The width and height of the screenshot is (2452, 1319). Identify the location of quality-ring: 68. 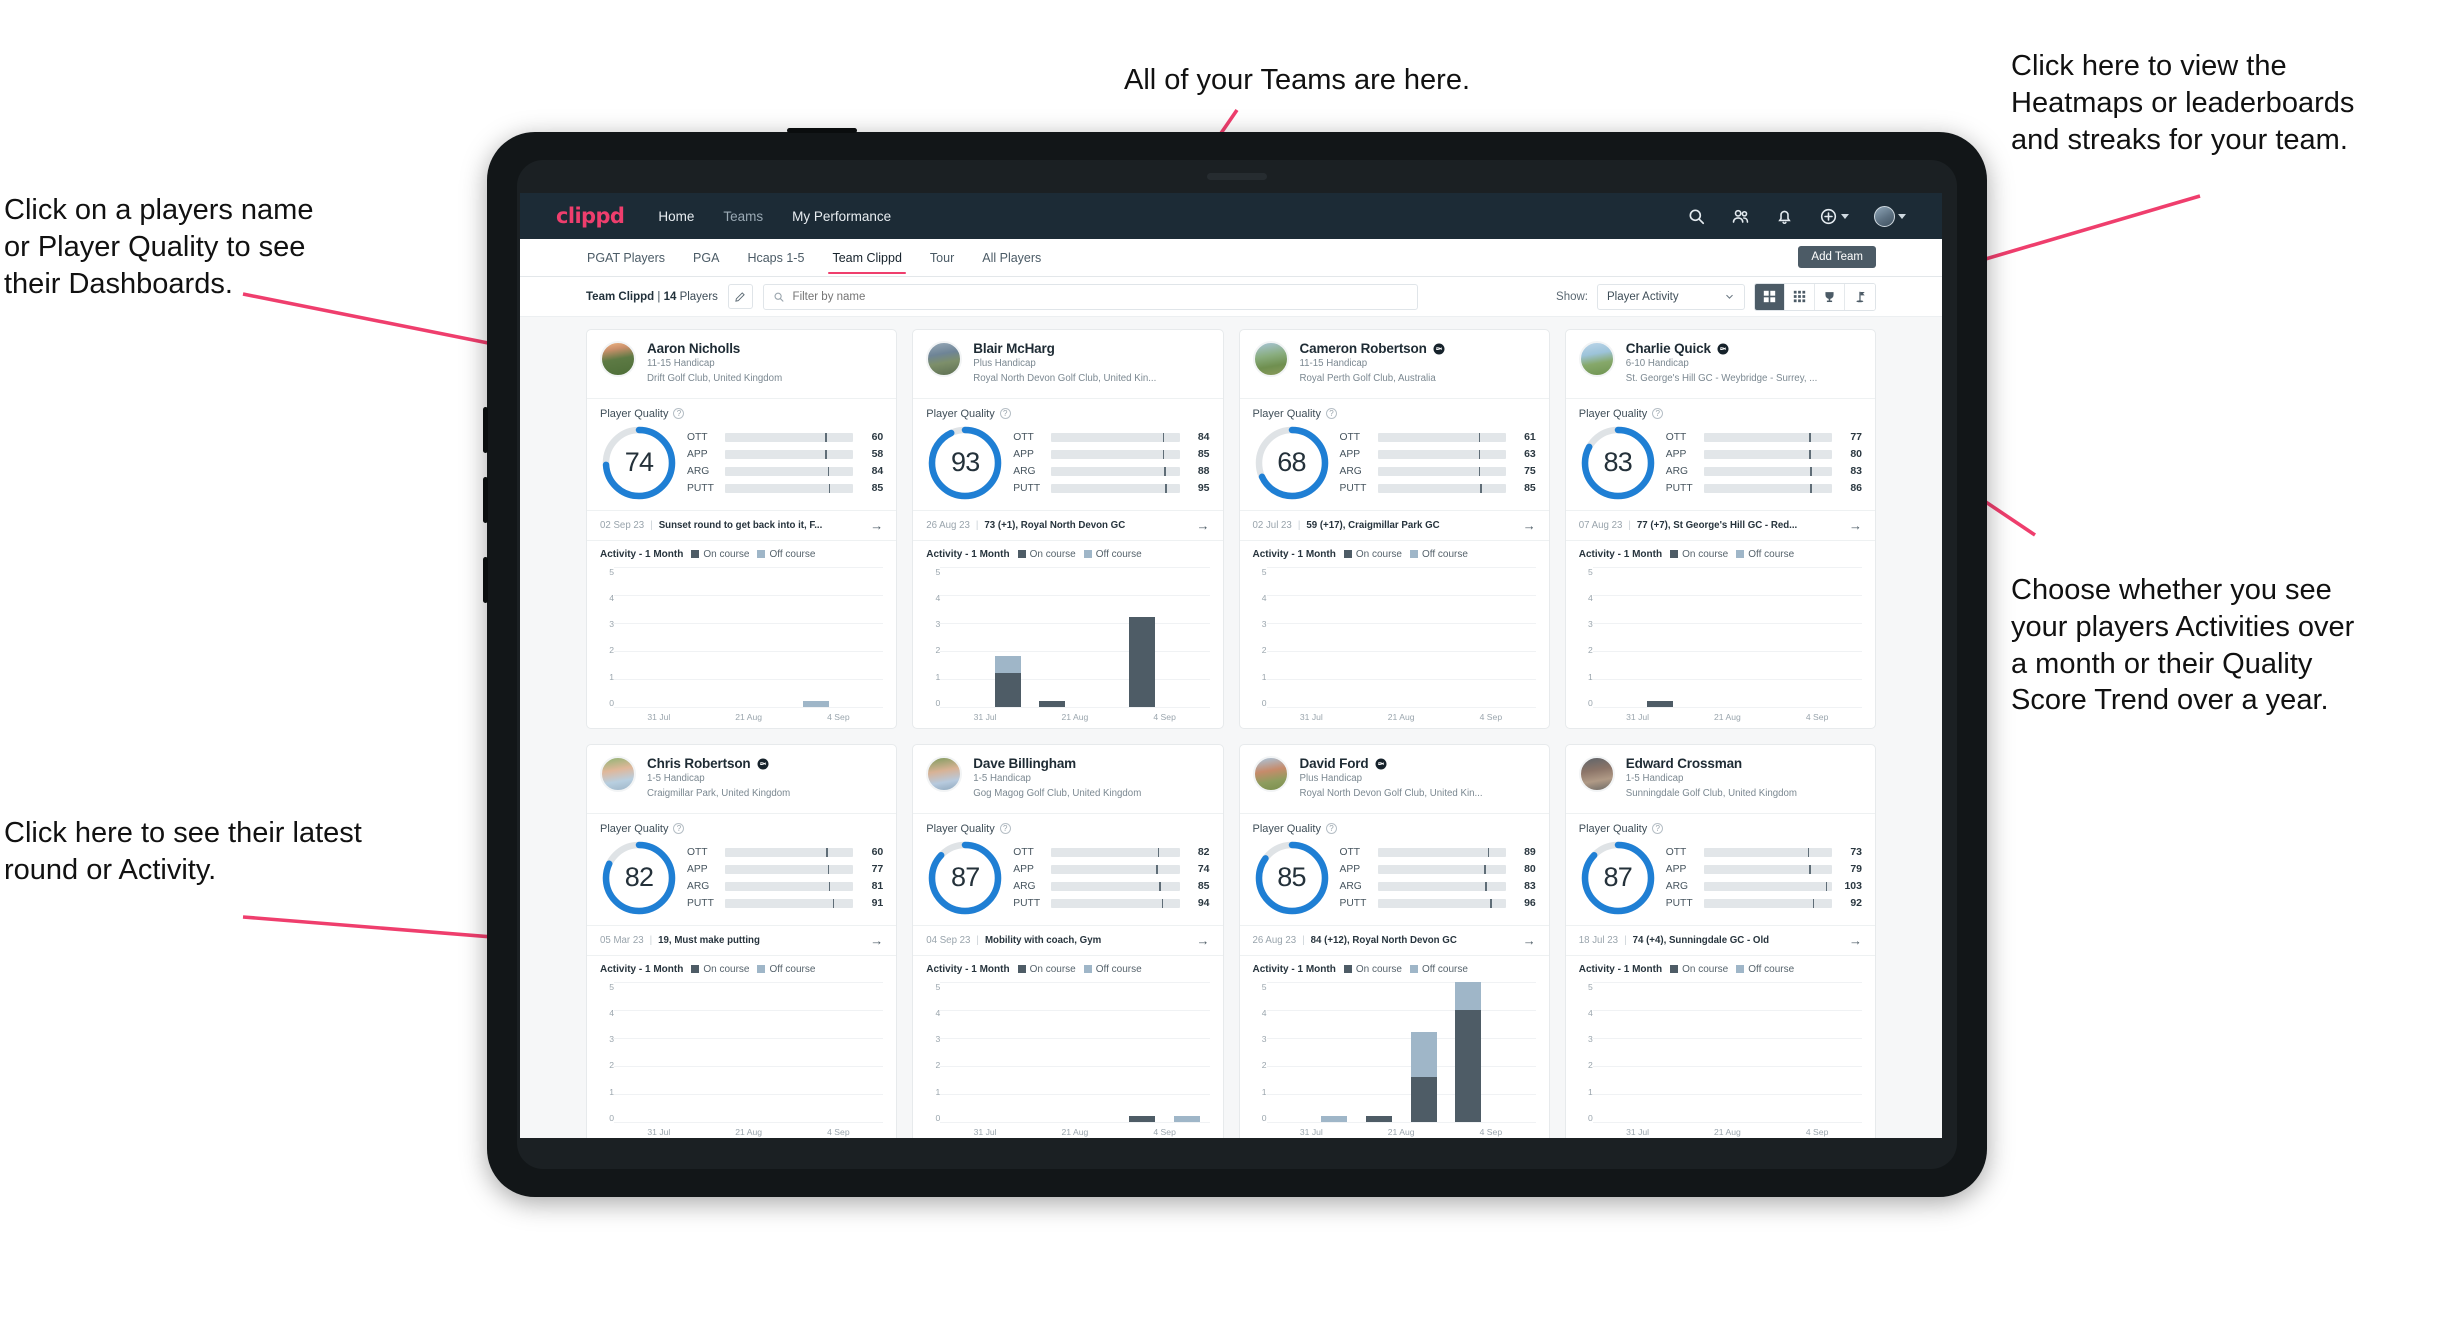
(1292, 463).